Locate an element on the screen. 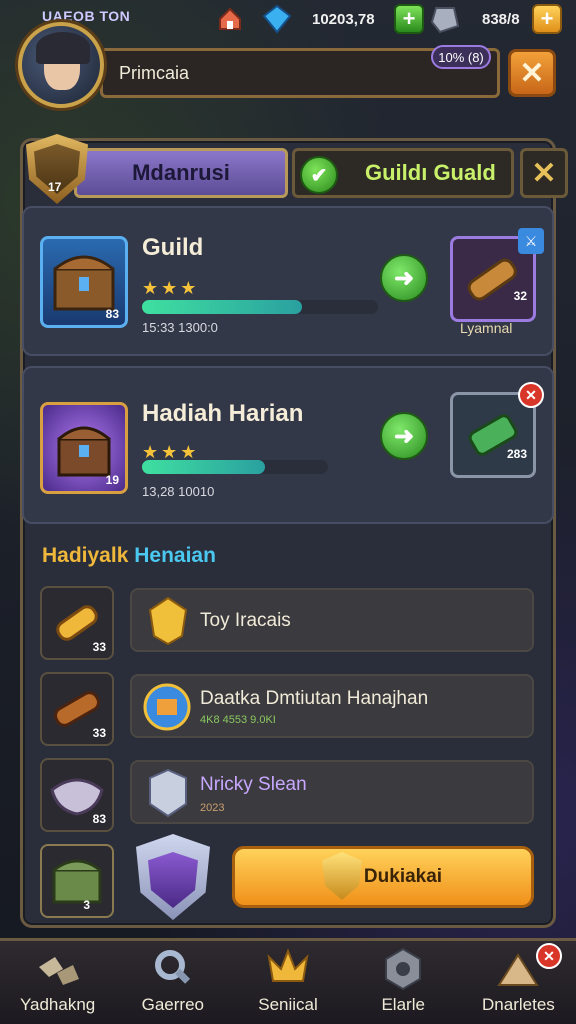  mask-item-icon: 83 is located at coordinates (77, 795).